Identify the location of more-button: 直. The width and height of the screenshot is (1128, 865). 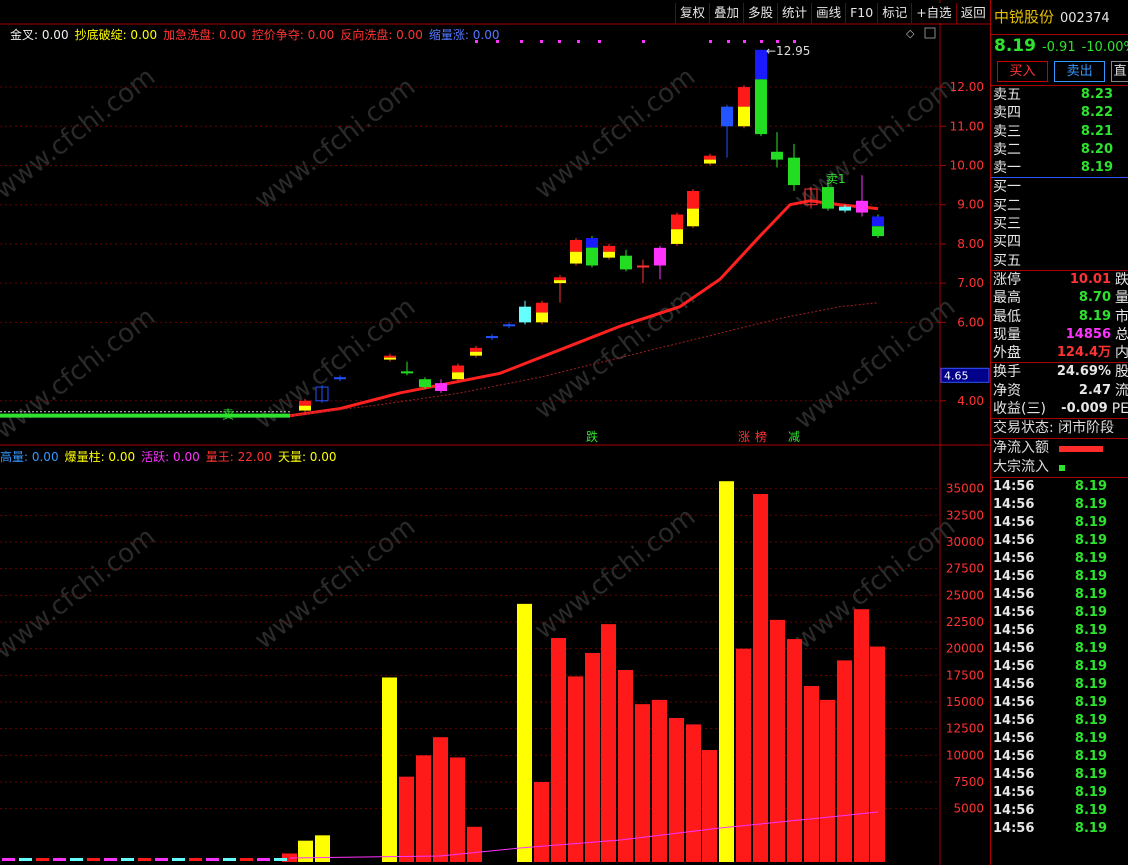
(1119, 71).